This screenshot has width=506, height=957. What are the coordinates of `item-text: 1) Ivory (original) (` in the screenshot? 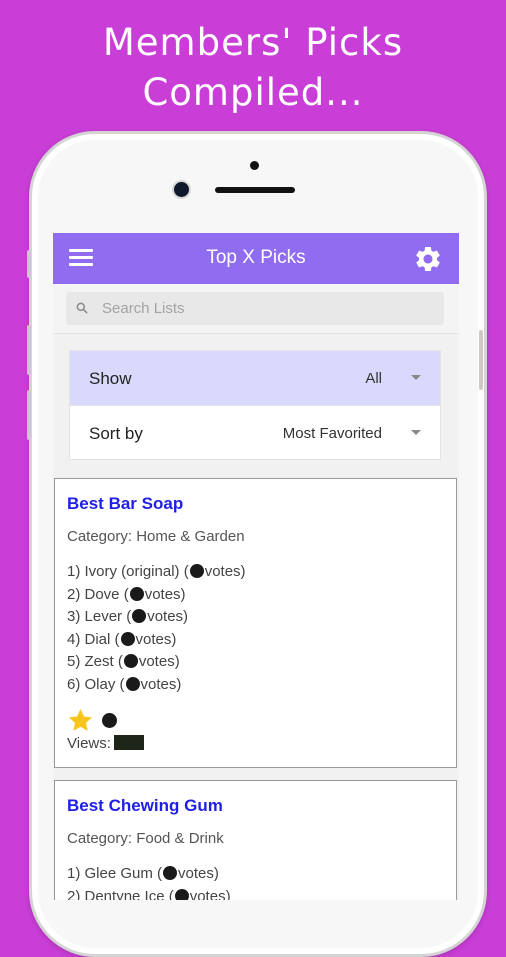 It's located at (128, 571).